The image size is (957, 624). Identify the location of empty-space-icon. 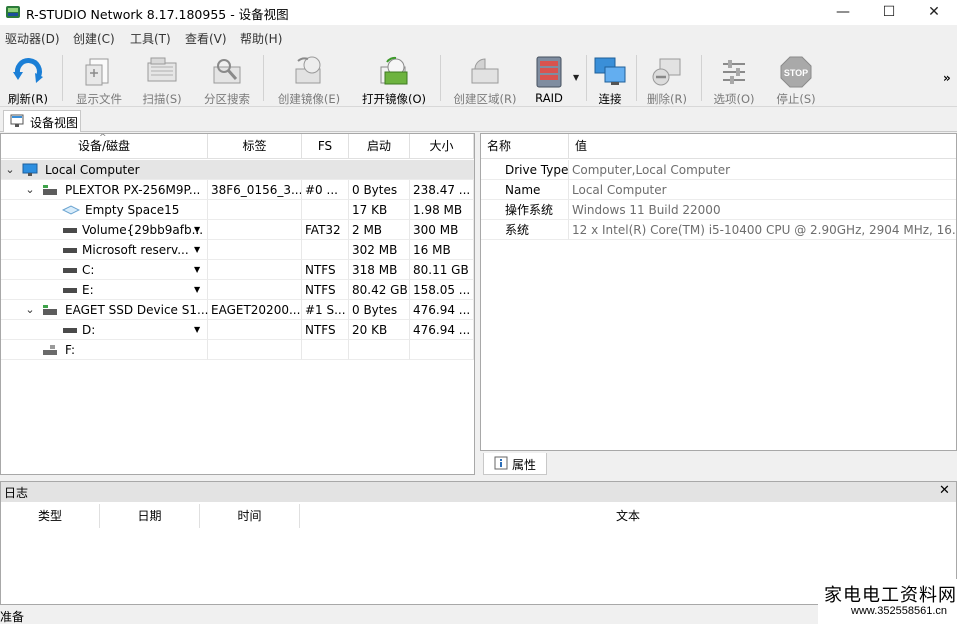
(71, 210).